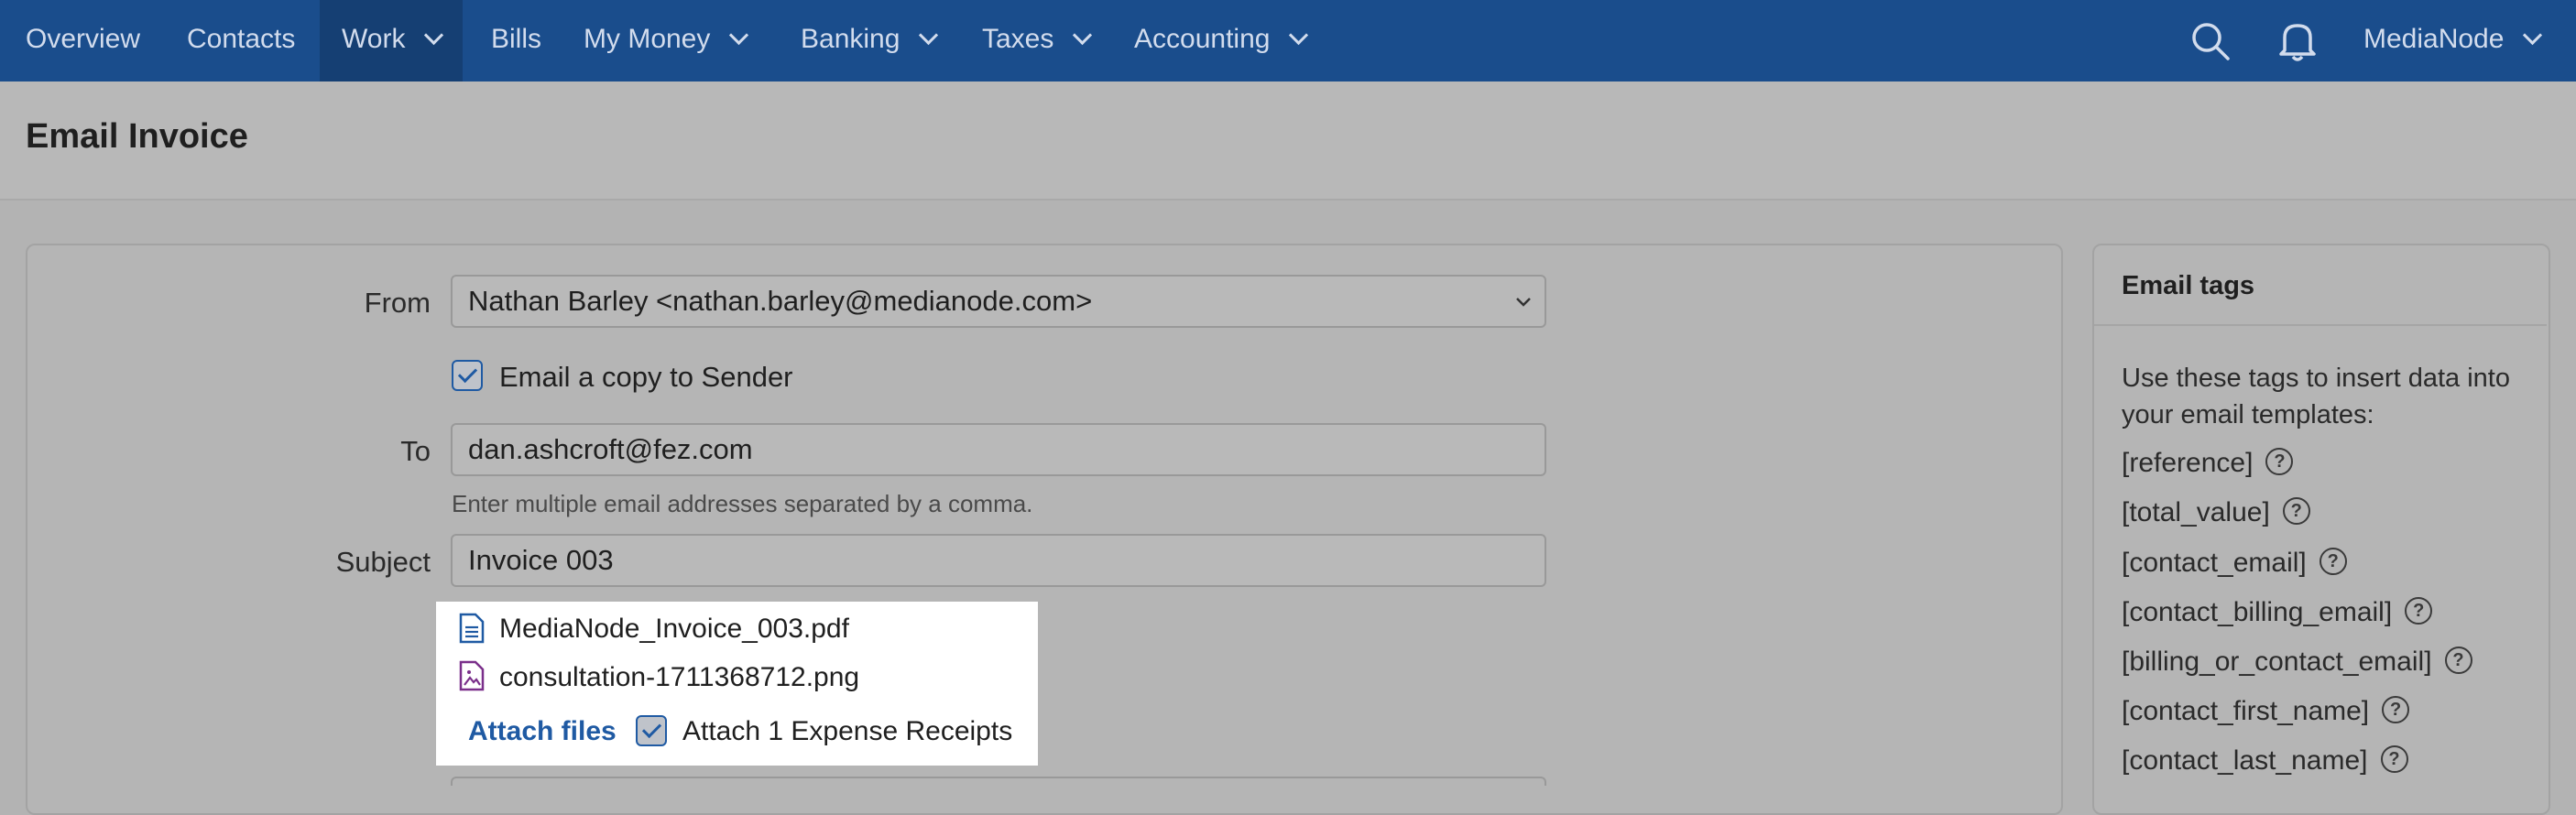  I want to click on copy-sender-label: Email a copy to Sender, so click(646, 377).